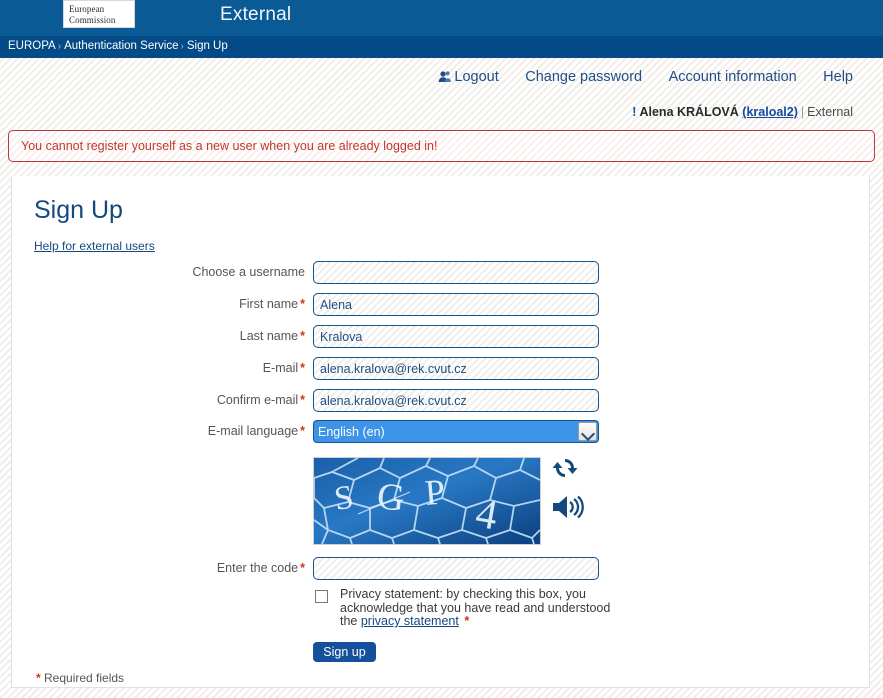 The width and height of the screenshot is (883, 698). What do you see at coordinates (321, 596) in the screenshot?
I see `privacy-statement-checkbox` at bounding box center [321, 596].